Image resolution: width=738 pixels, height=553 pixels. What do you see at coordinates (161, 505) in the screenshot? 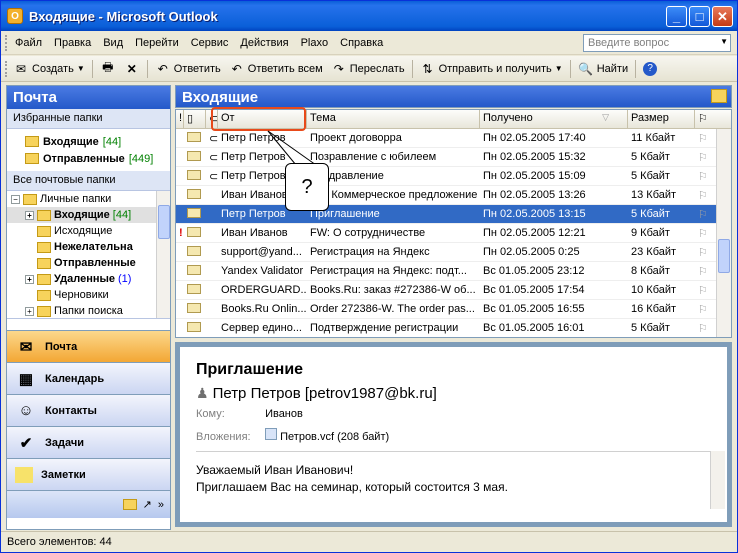
I see `configure-buttons-icon: »` at bounding box center [161, 505].